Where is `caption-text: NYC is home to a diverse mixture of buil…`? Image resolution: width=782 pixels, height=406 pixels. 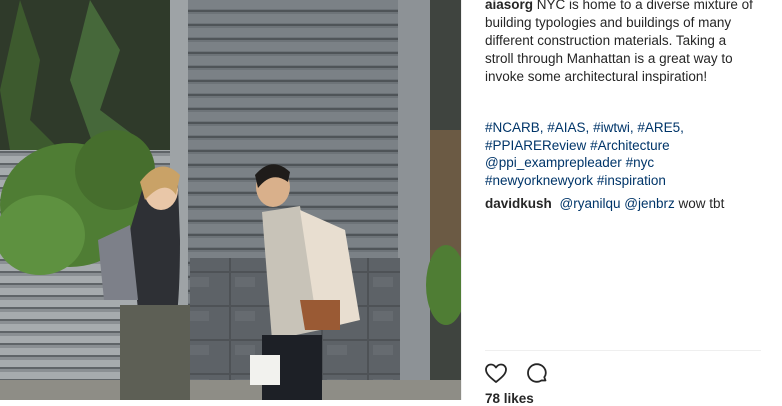
caption-text: NYC is home to a diverse mixture of buil… is located at coordinates (621, 42).